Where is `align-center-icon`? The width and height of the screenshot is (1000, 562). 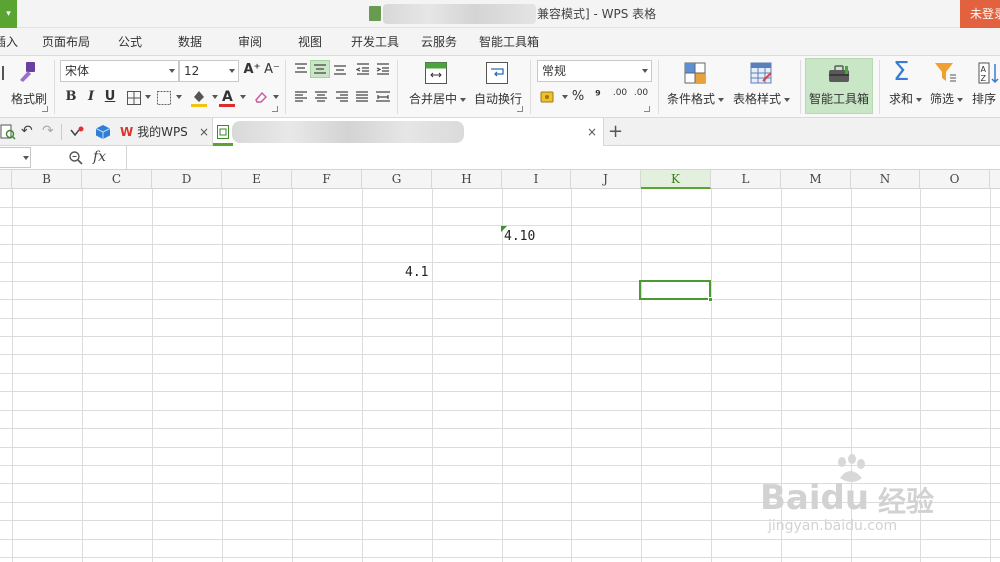 align-center-icon is located at coordinates (321, 97).